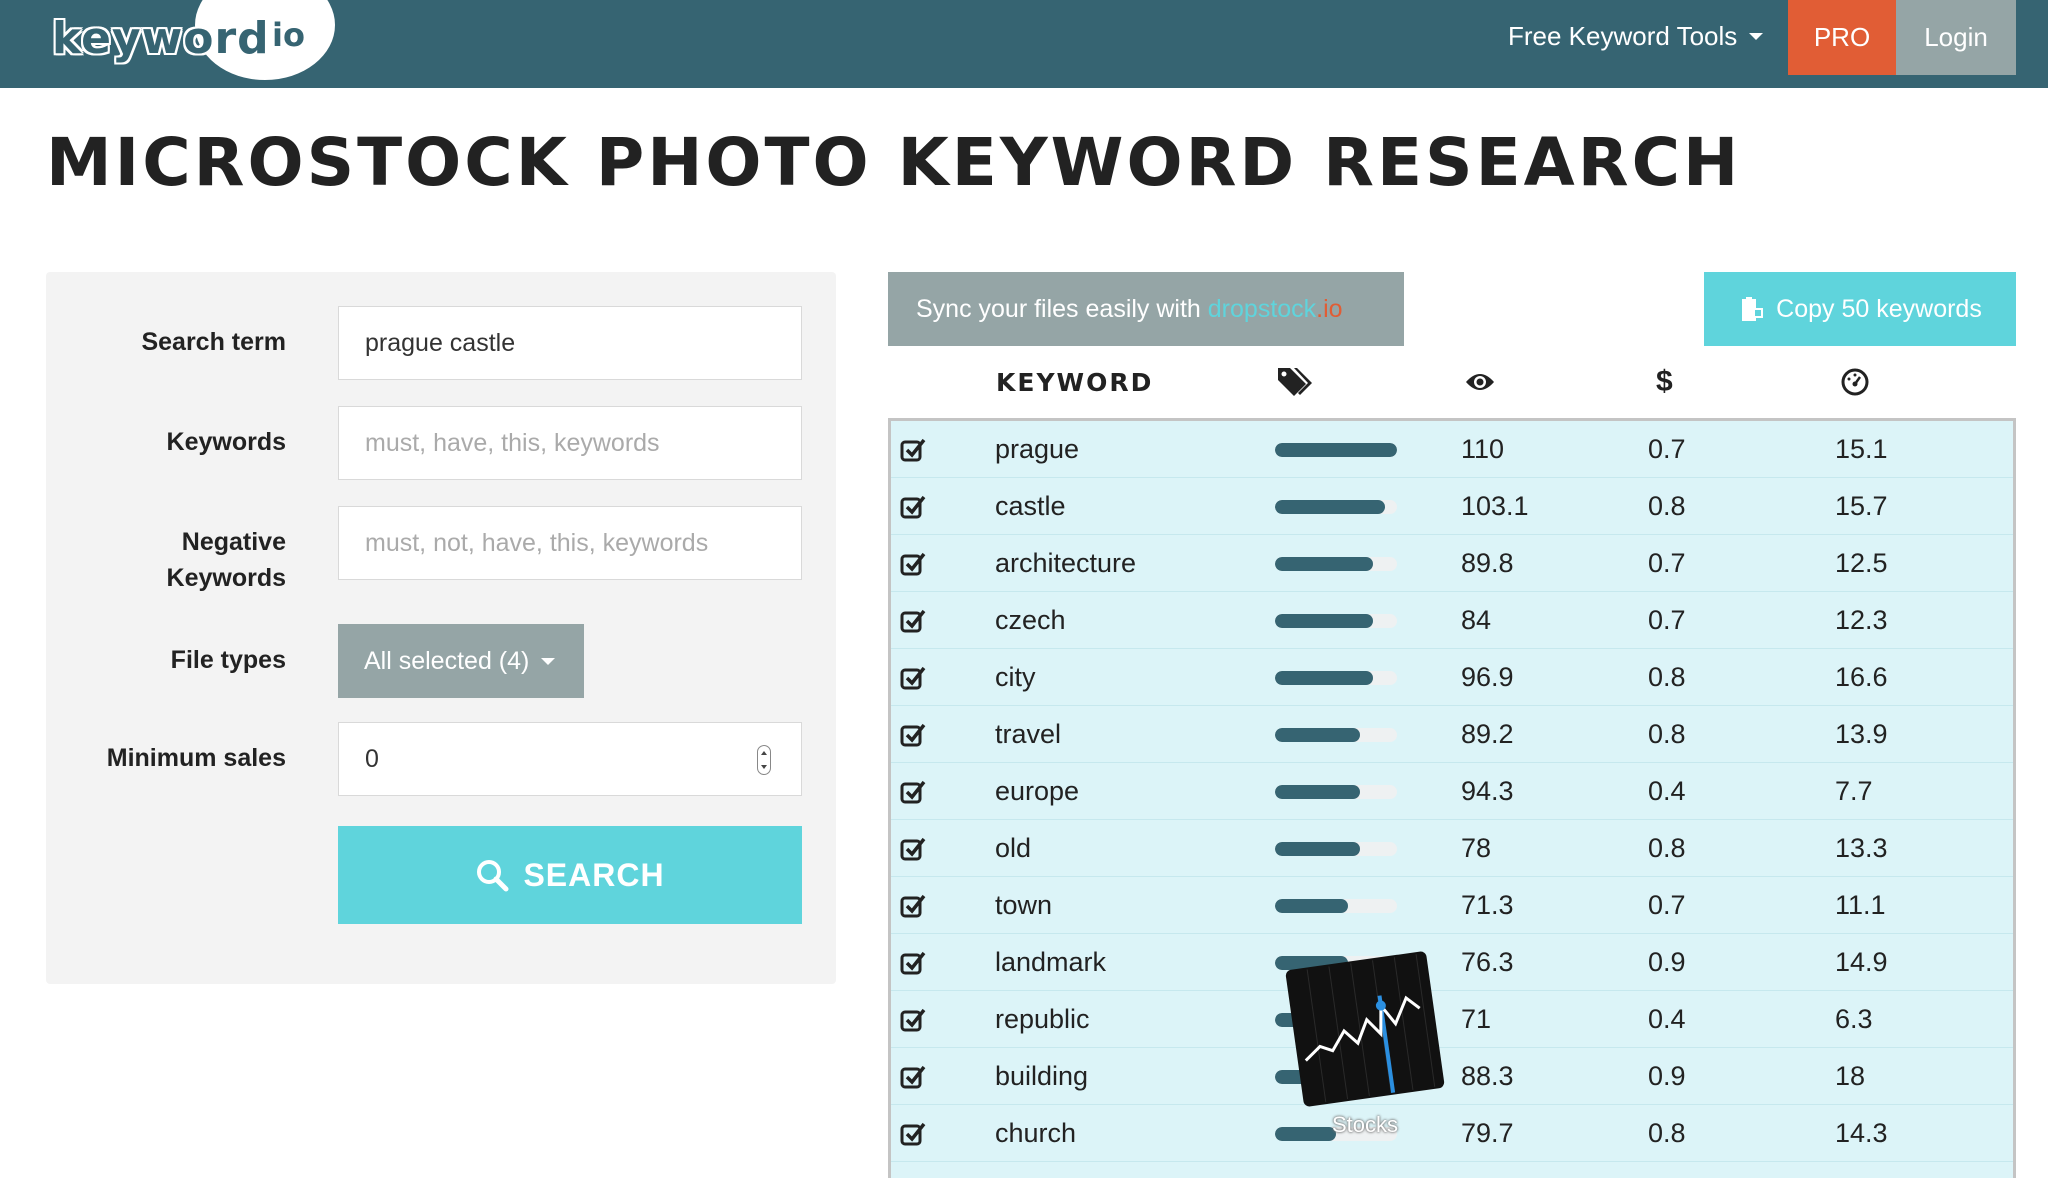 The width and height of the screenshot is (2048, 1178). What do you see at coordinates (288, 35) in the screenshot?
I see `logo-io: io` at bounding box center [288, 35].